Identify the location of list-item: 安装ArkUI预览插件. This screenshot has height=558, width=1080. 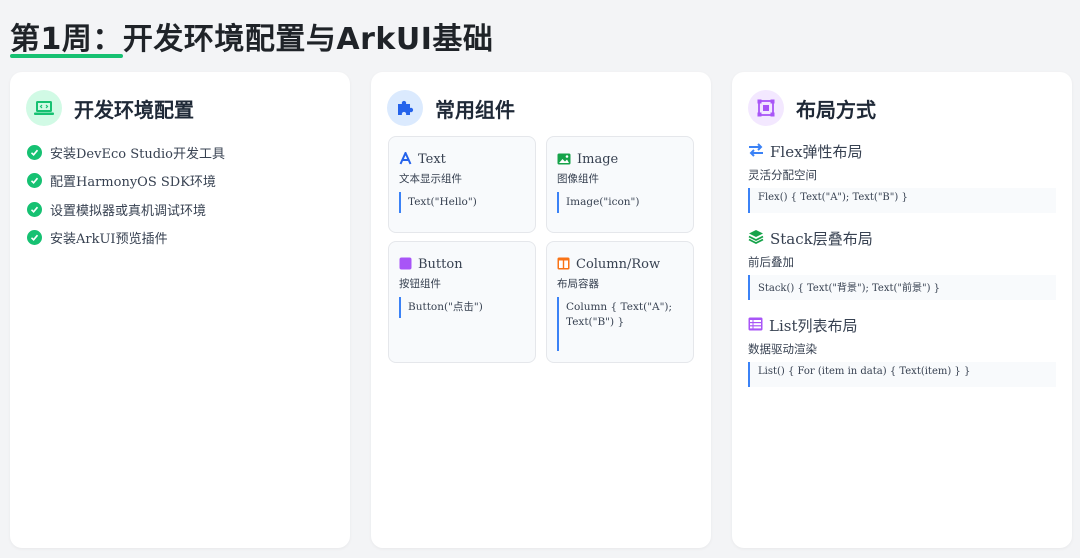
(126, 238).